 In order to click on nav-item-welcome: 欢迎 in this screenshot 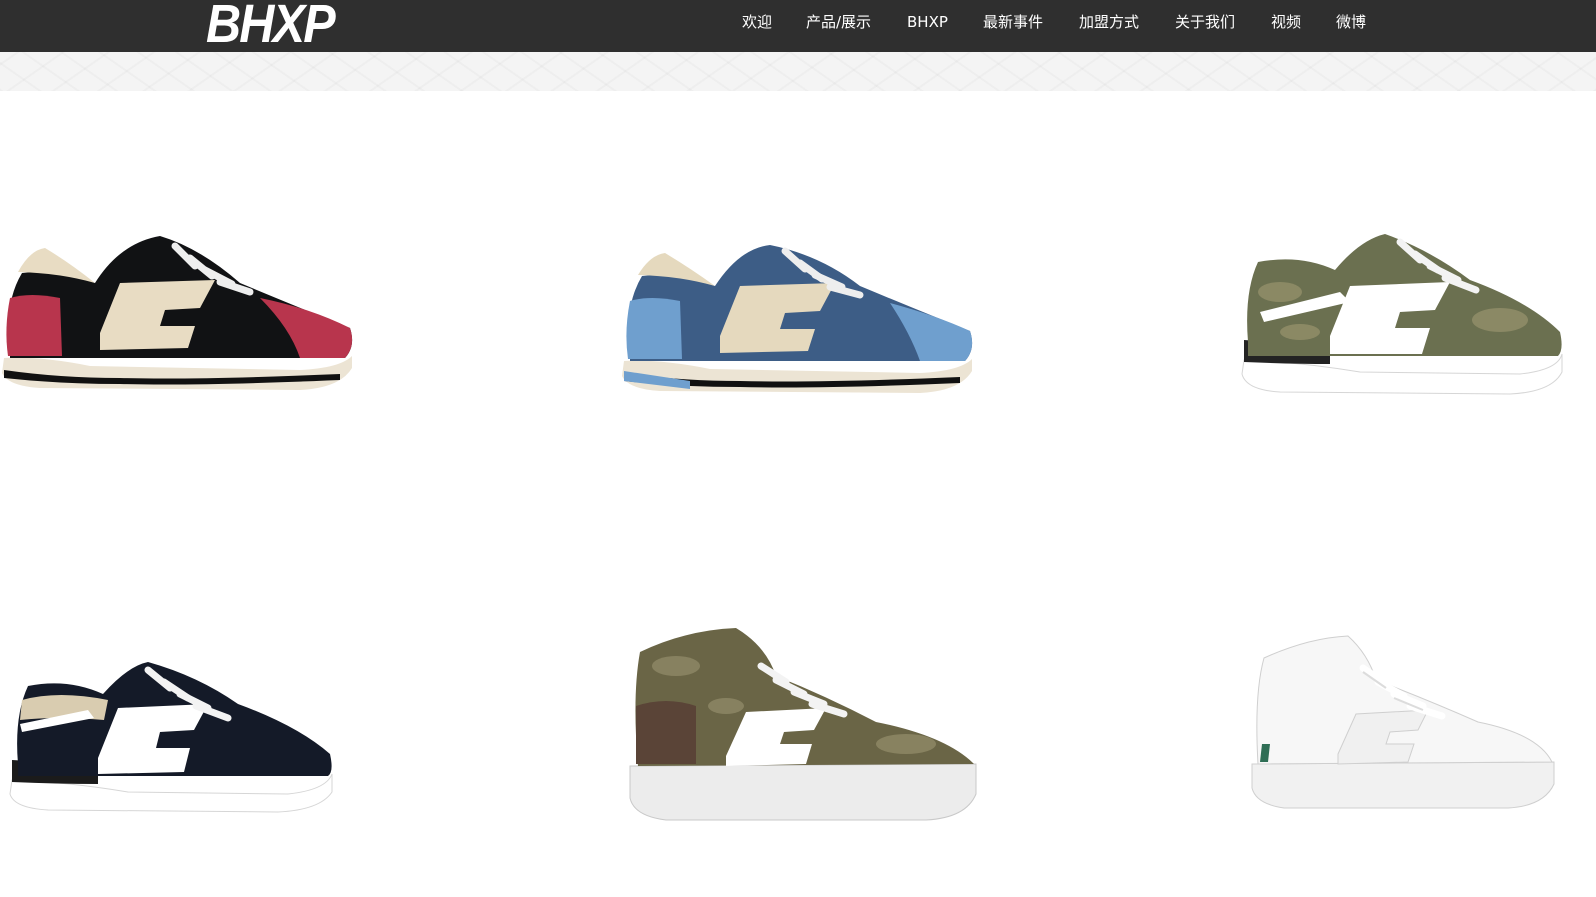, I will do `click(757, 22)`.